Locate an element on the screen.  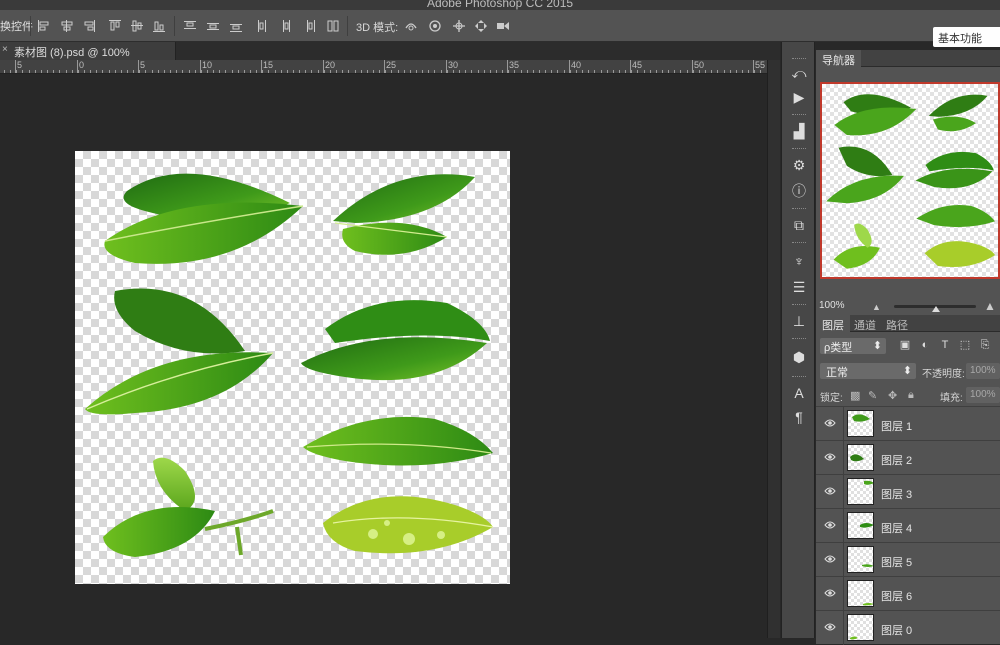
lock-transparent-pixels-icon: ▩ is located at coordinates (855, 395).